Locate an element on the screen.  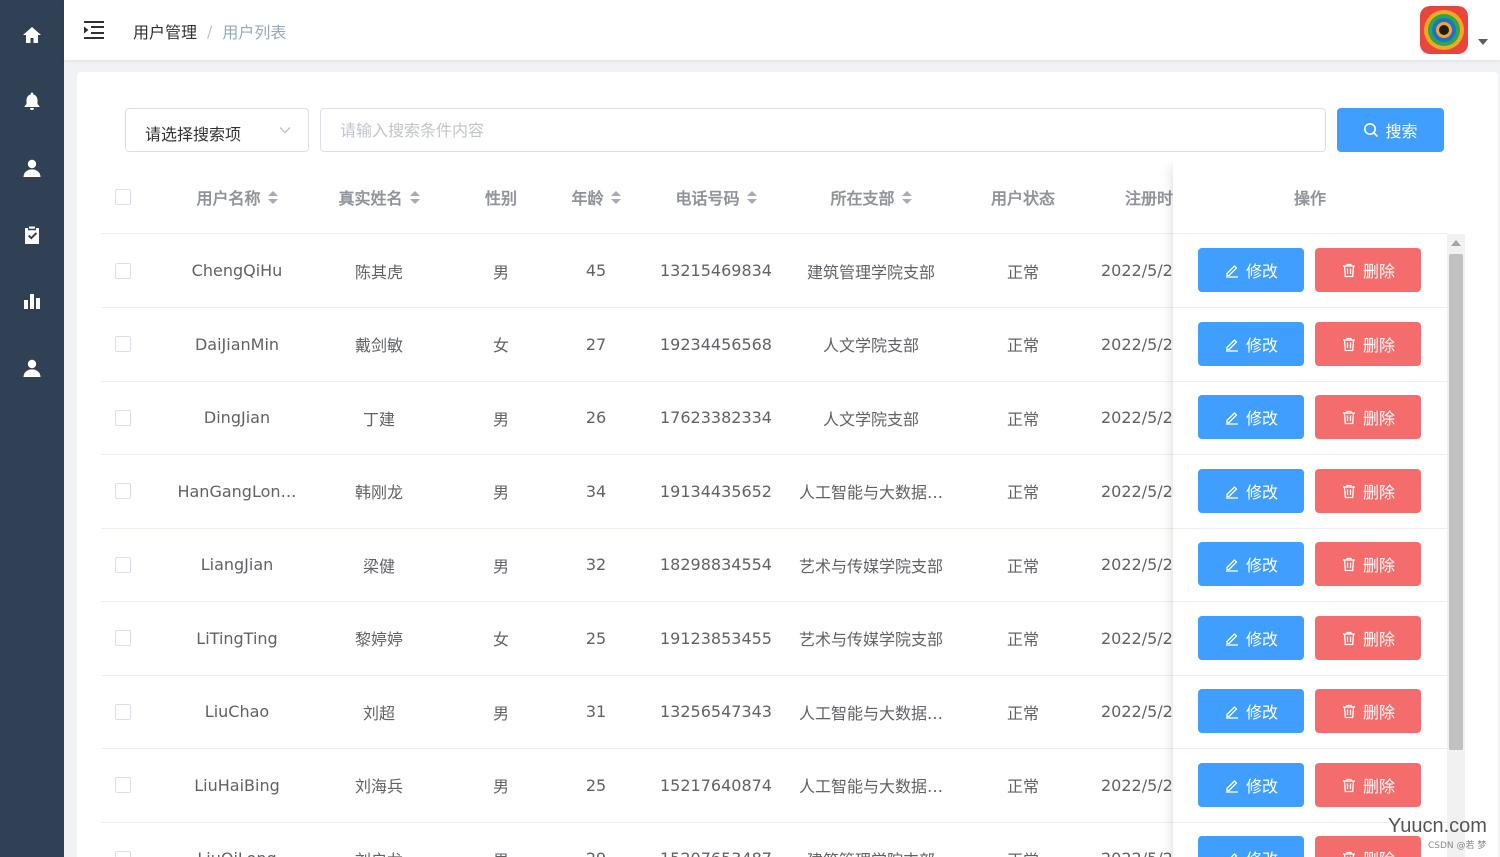
sidebar-item-home is located at coordinates (32, 35).